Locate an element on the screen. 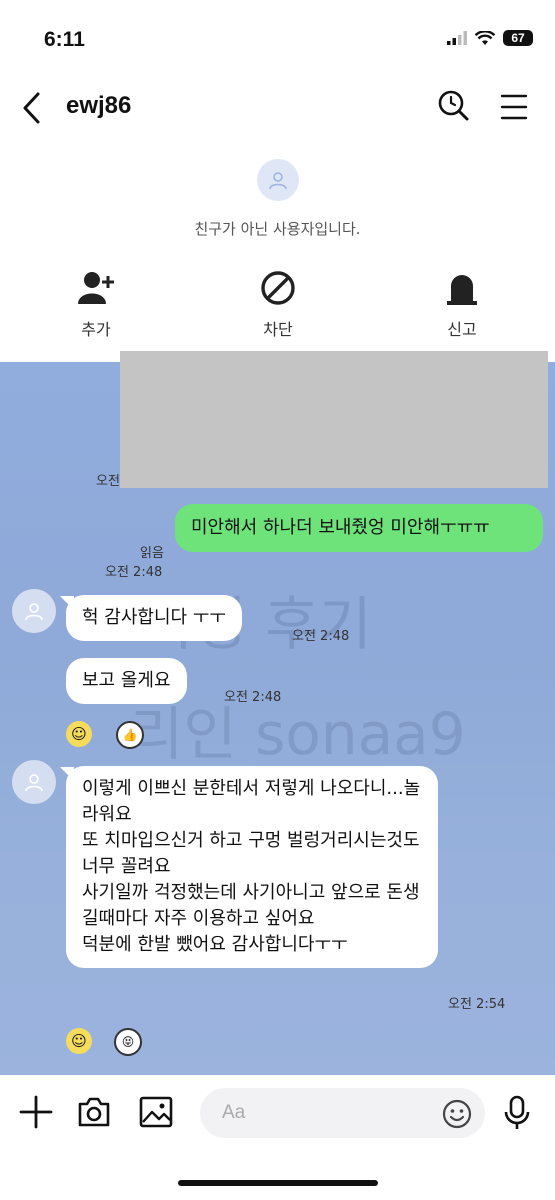 The image size is (555, 1200). add-friend-icon is located at coordinates (96, 288).